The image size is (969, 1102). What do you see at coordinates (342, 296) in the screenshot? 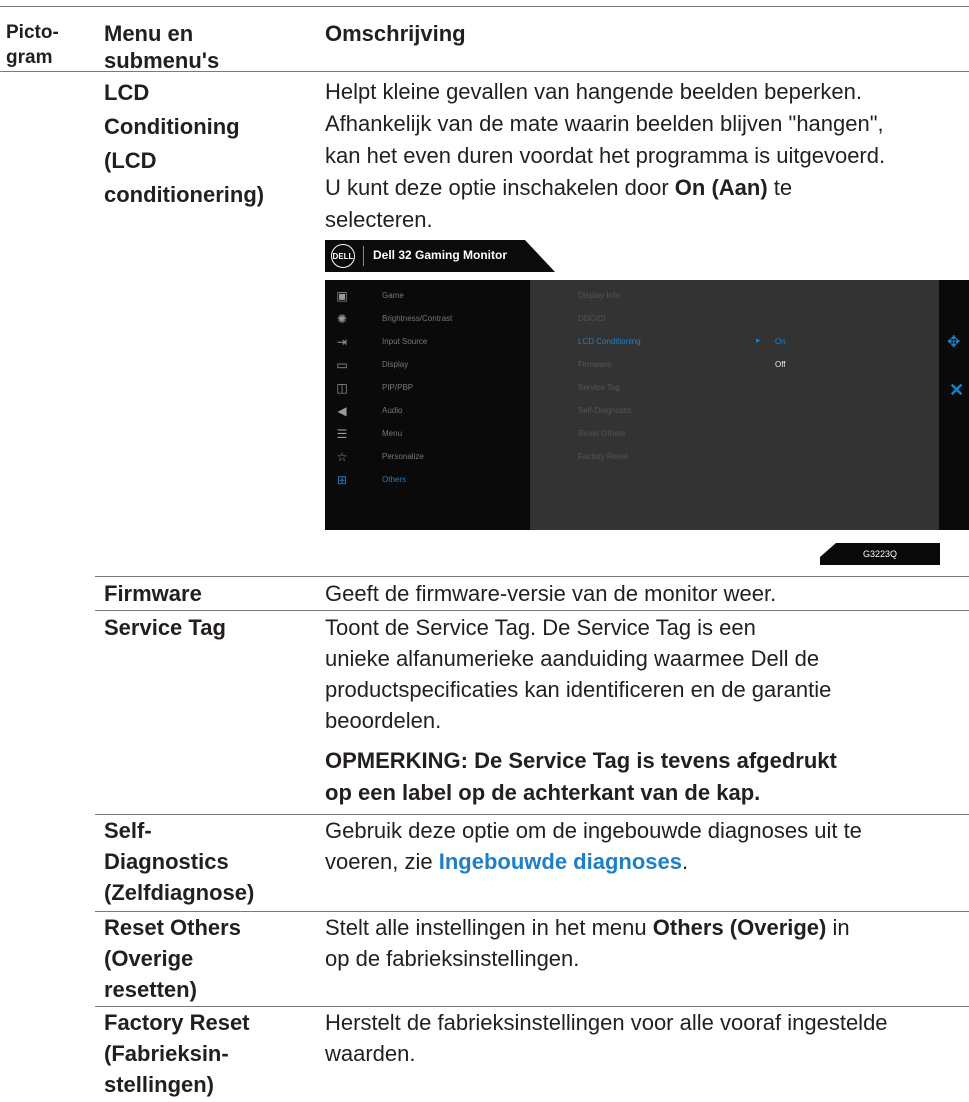
I see `game-icon: ▣` at bounding box center [342, 296].